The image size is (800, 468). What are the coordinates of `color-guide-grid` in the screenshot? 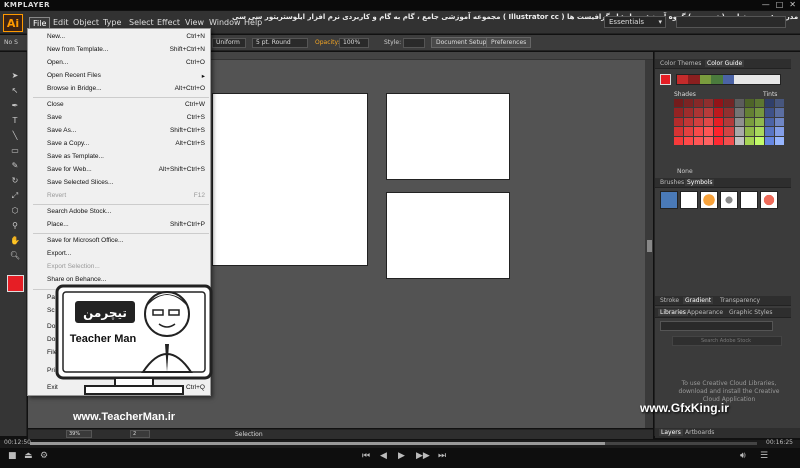 It's located at (729, 122).